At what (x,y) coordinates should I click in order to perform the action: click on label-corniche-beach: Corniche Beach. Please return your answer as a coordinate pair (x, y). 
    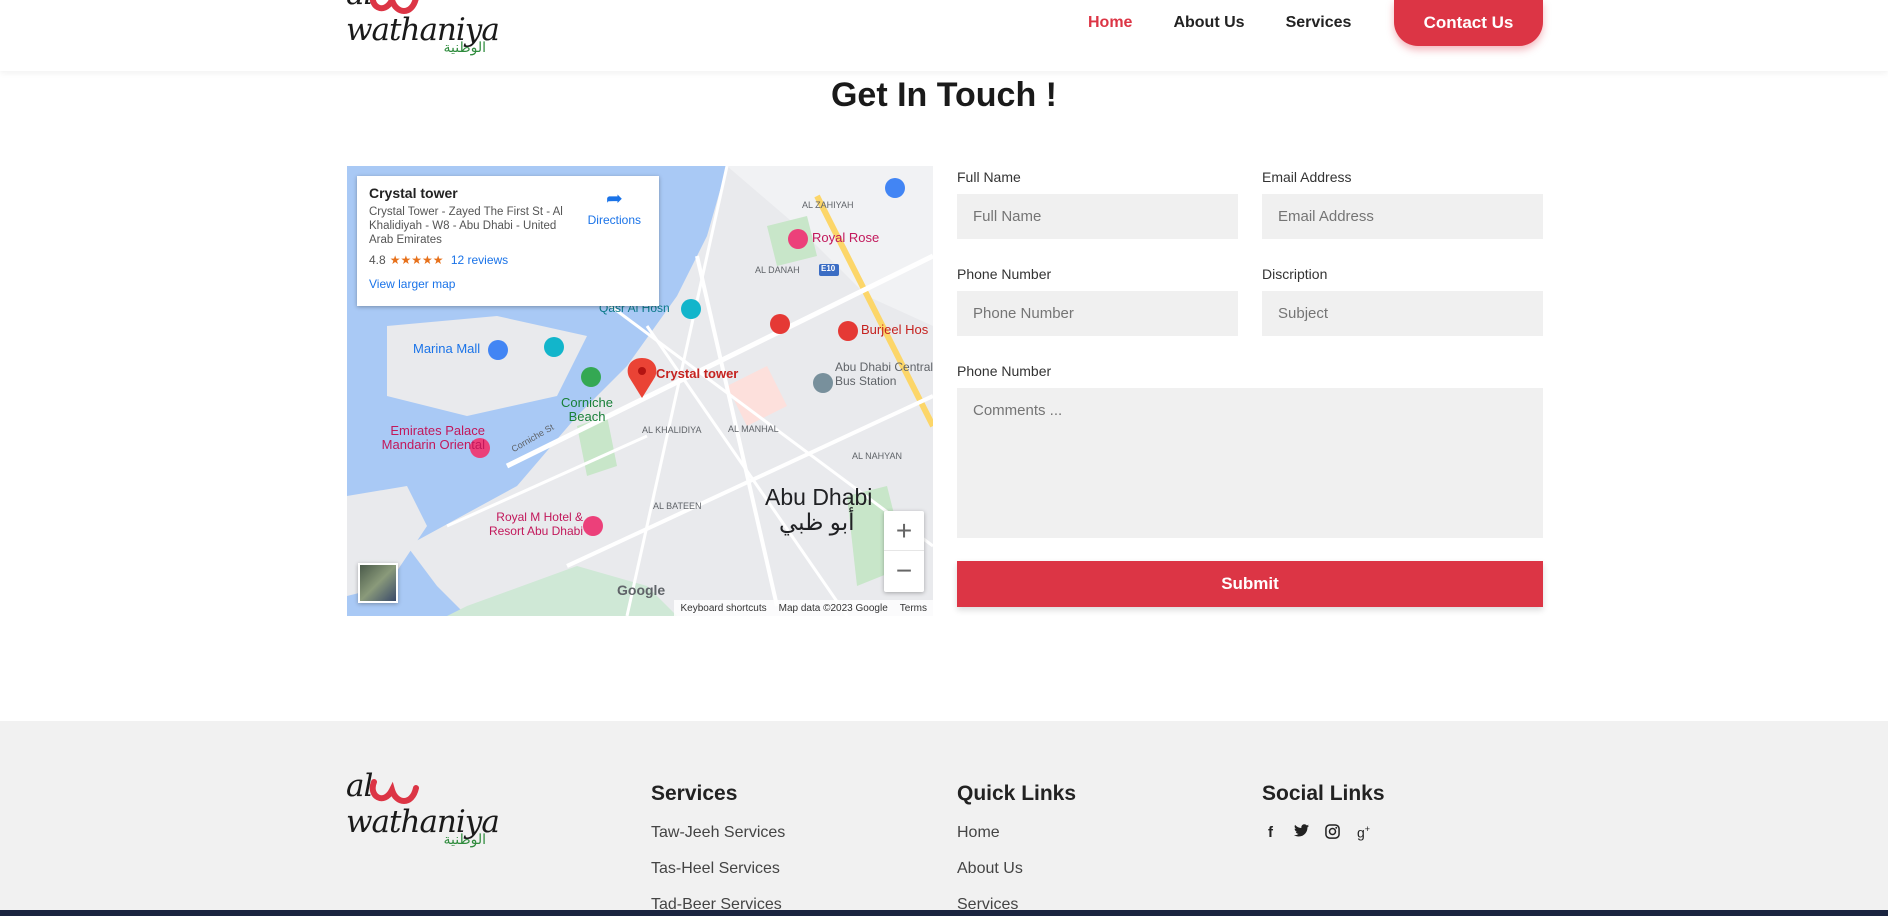
    Looking at the image, I should click on (587, 409).